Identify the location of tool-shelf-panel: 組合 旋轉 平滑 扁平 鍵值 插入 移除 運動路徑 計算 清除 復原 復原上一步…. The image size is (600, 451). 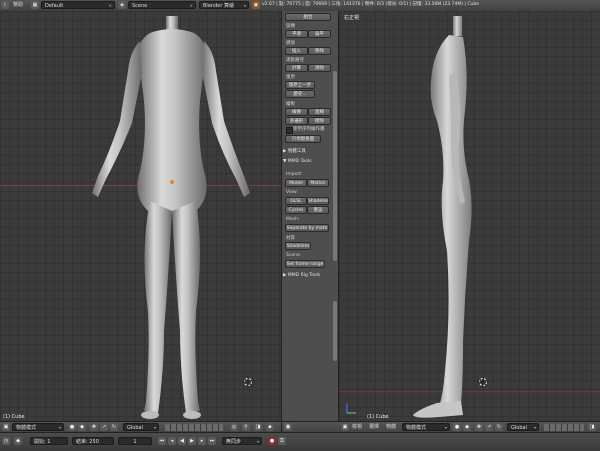
(310, 222).